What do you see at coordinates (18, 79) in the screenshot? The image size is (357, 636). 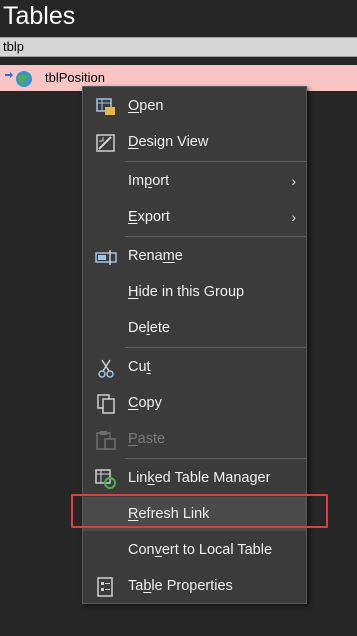 I see `linked-table-globe-icon` at bounding box center [18, 79].